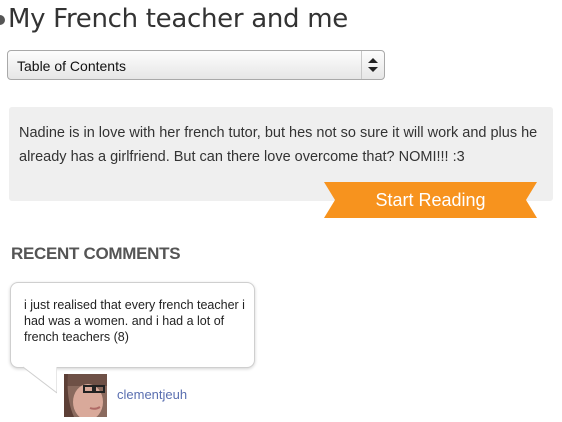 The width and height of the screenshot is (562, 422). I want to click on bullet-dot-icon, so click(2, 20).